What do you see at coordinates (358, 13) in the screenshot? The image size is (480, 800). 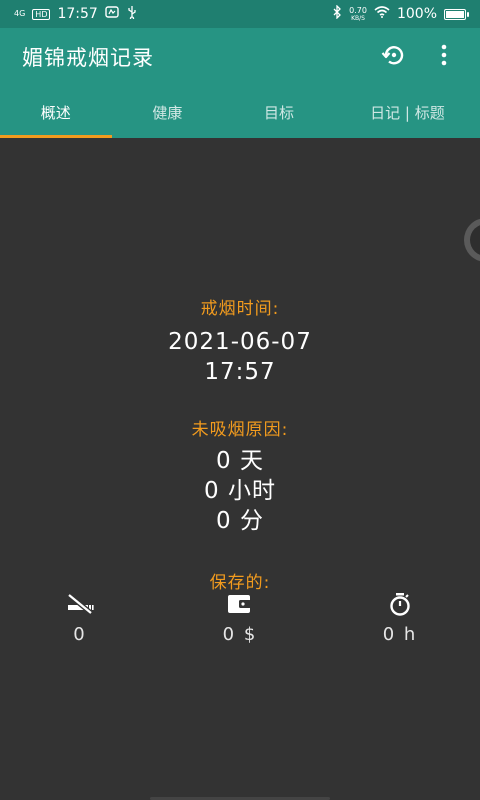 I see `network-speed: 0.70 KB/S` at bounding box center [358, 13].